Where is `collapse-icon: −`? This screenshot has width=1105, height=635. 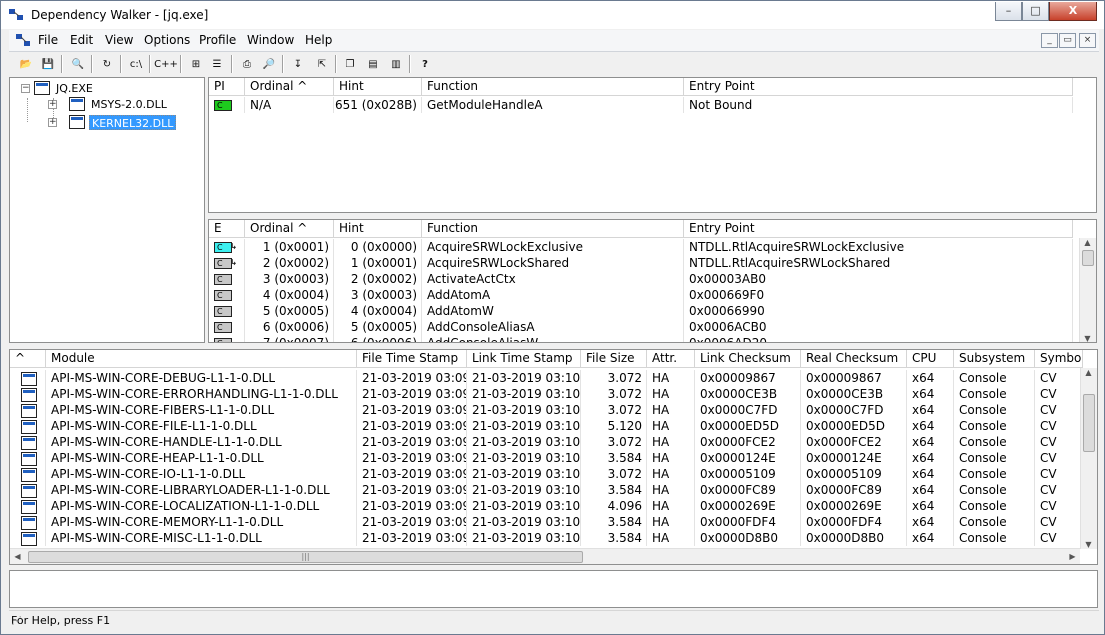
collapse-icon: − is located at coordinates (25, 88).